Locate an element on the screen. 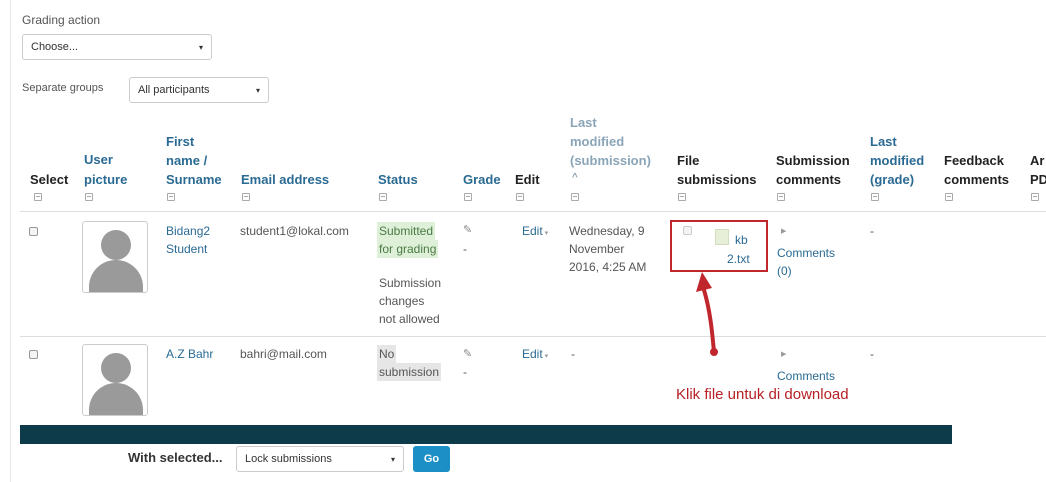 This screenshot has width=1046, height=482. col-annot-1: Ar is located at coordinates (1037, 160).